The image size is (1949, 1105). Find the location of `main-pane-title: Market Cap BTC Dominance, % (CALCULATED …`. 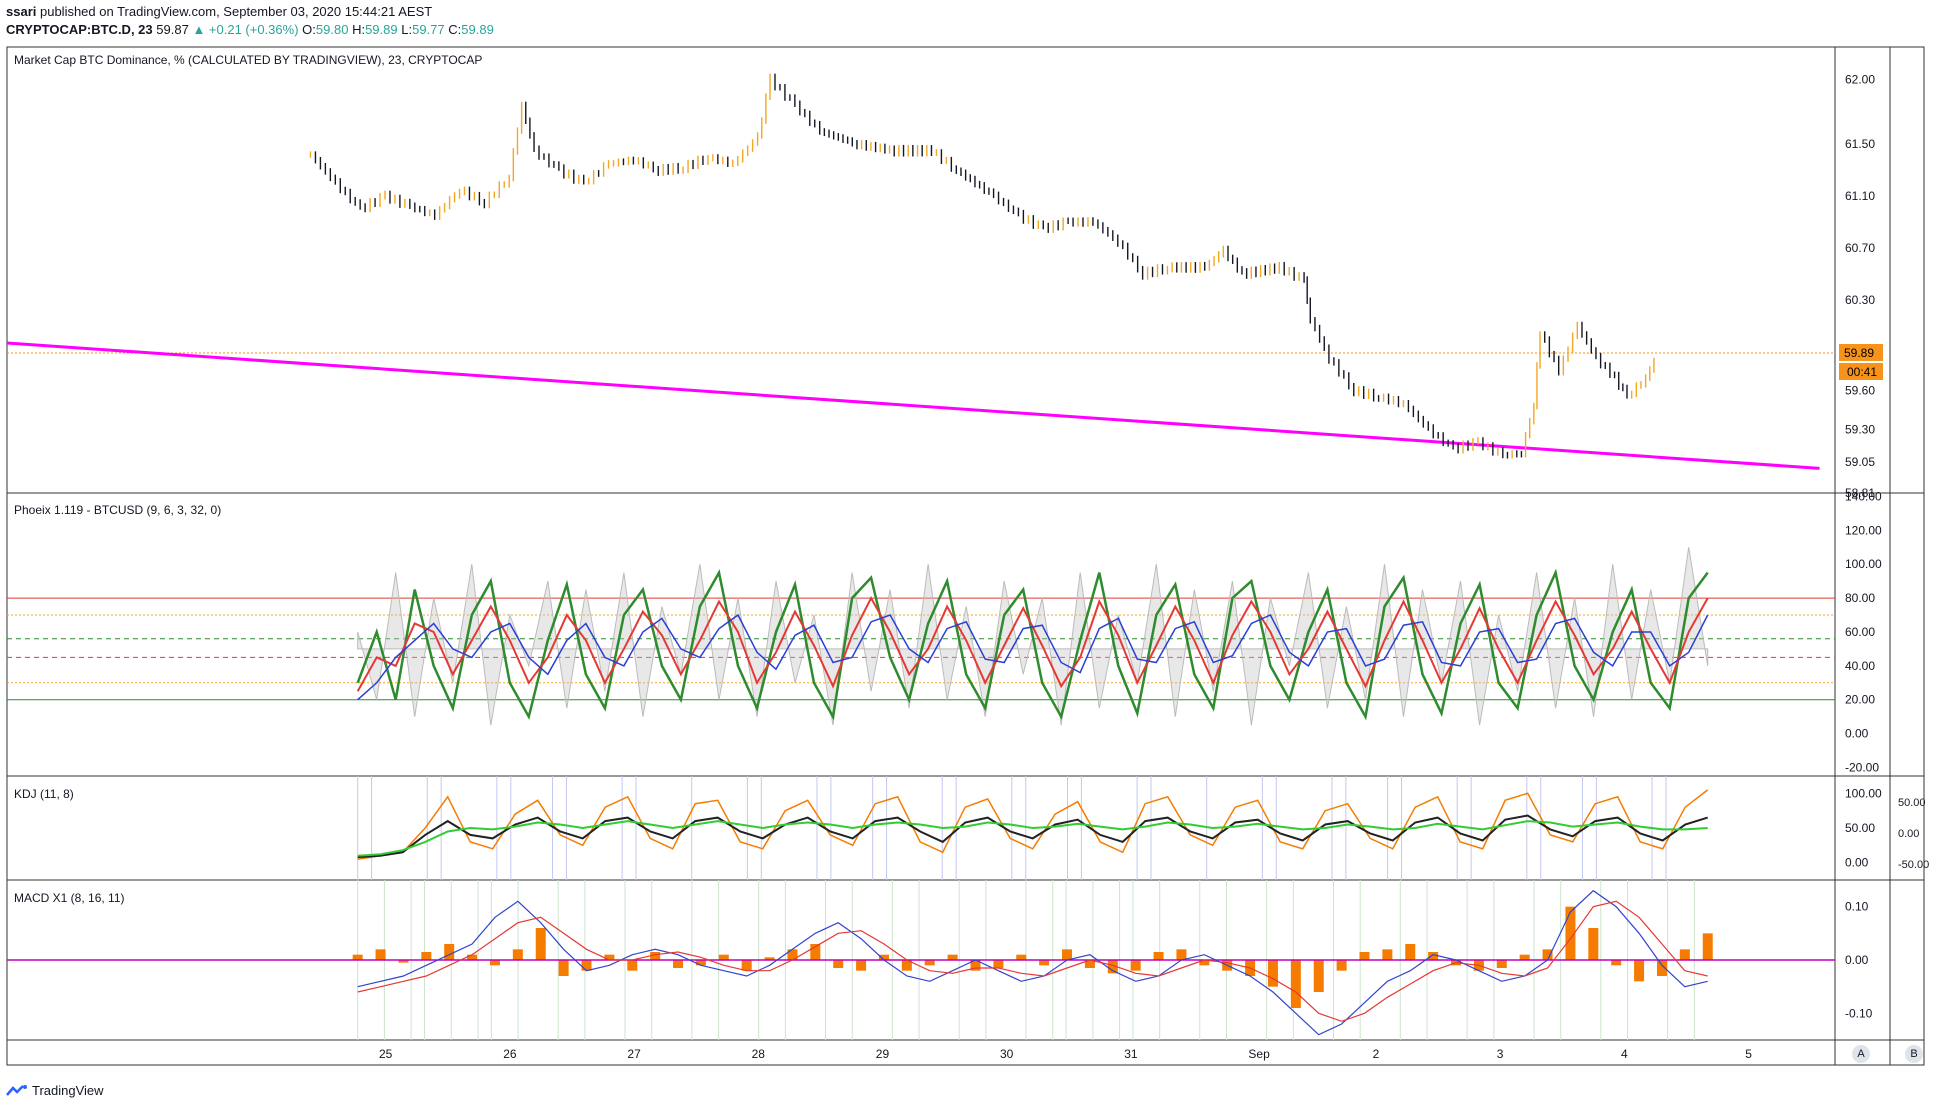

main-pane-title: Market Cap BTC Dominance, % (CALCULATED … is located at coordinates (248, 60).